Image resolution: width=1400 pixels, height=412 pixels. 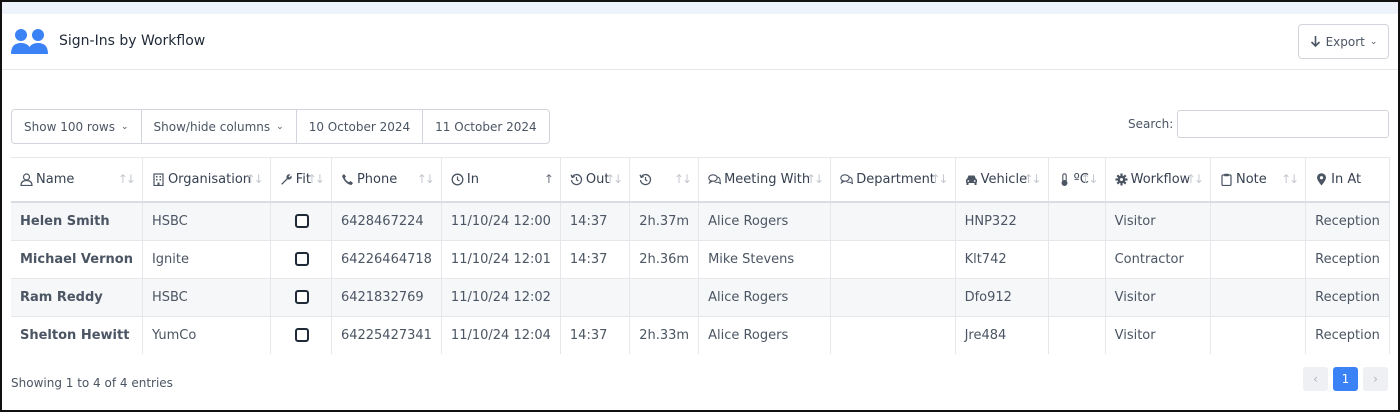 I want to click on page-1-button: 1, so click(x=1345, y=379).